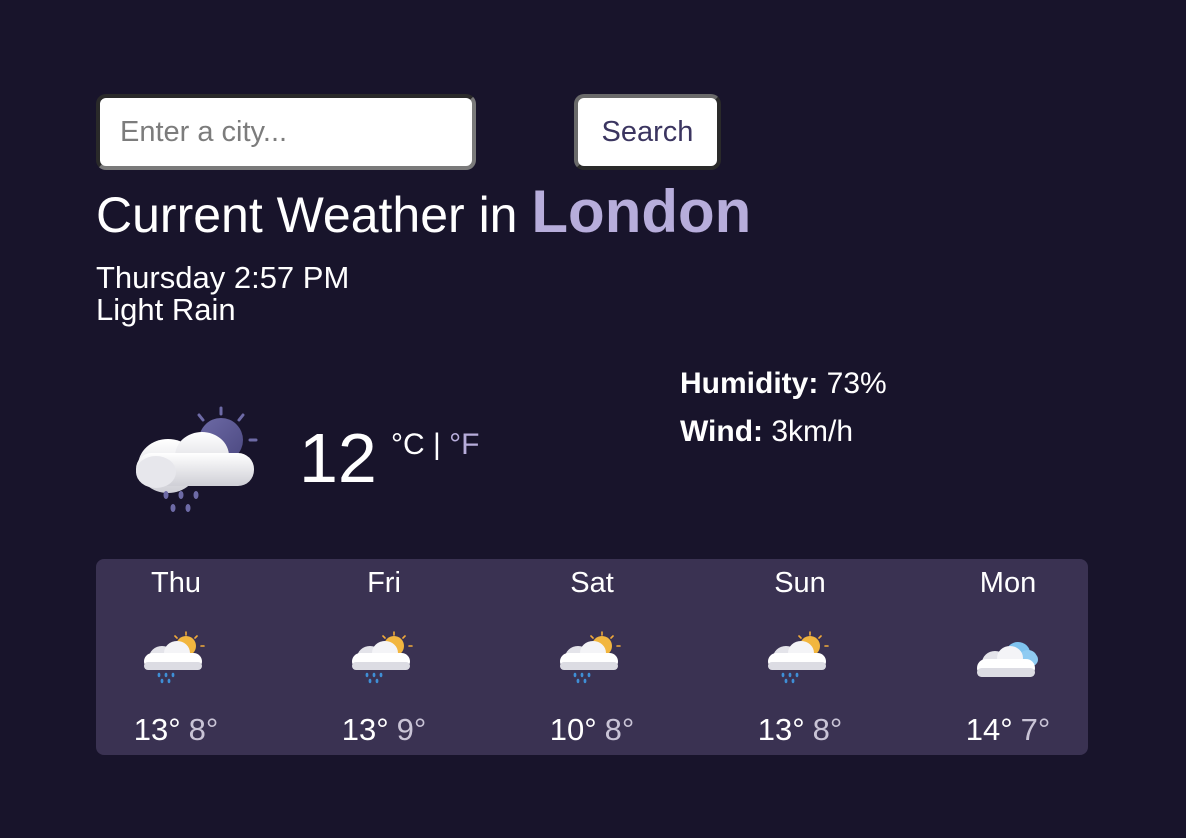 This screenshot has height=838, width=1186. I want to click on forecast-temperatures: 13° 9°, so click(384, 730).